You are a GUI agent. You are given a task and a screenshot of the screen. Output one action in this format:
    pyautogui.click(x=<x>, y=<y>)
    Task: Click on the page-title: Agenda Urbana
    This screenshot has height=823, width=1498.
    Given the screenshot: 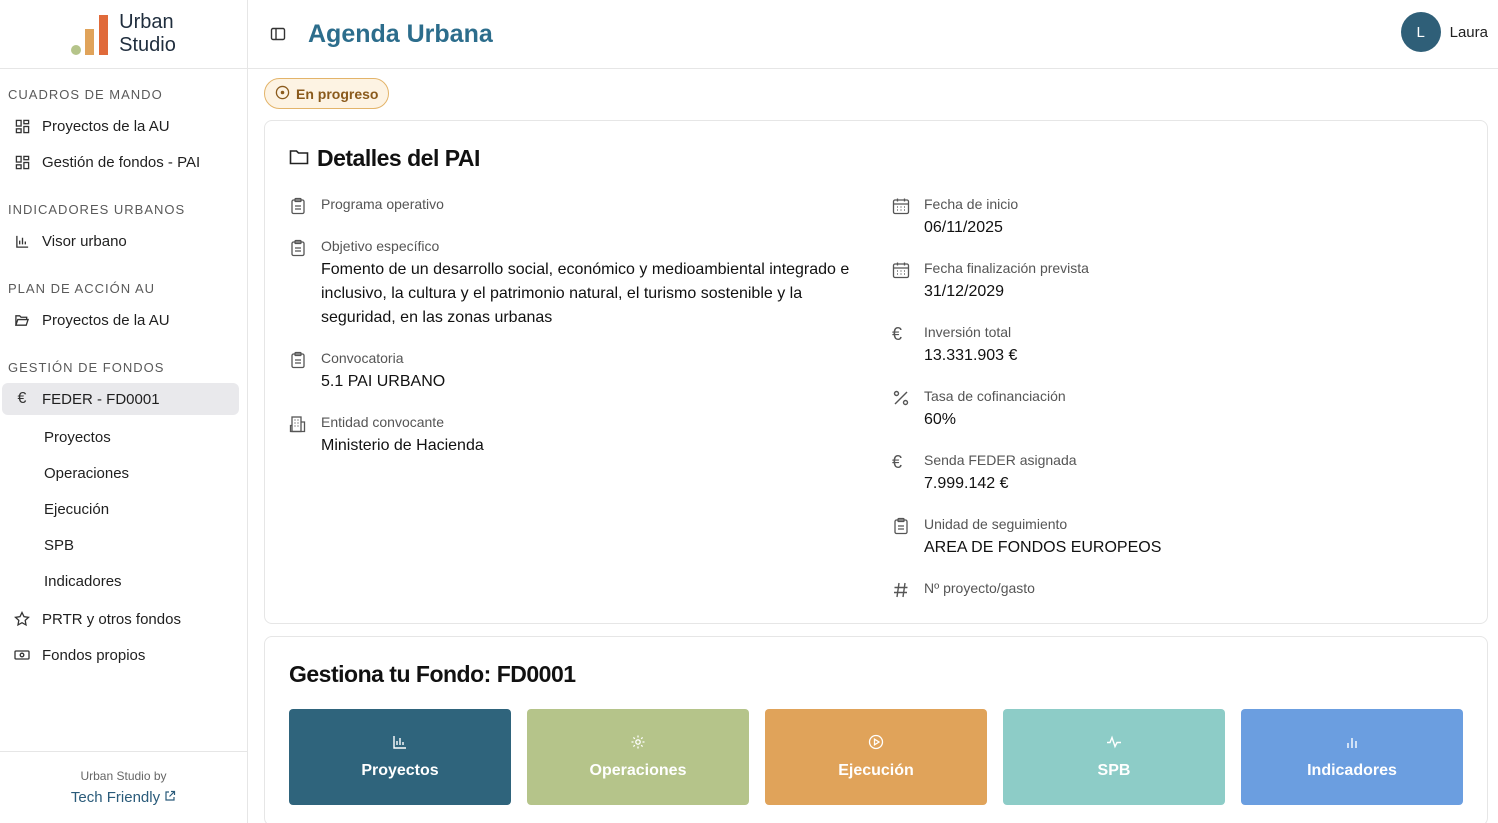 What is the action you would take?
    pyautogui.click(x=400, y=33)
    